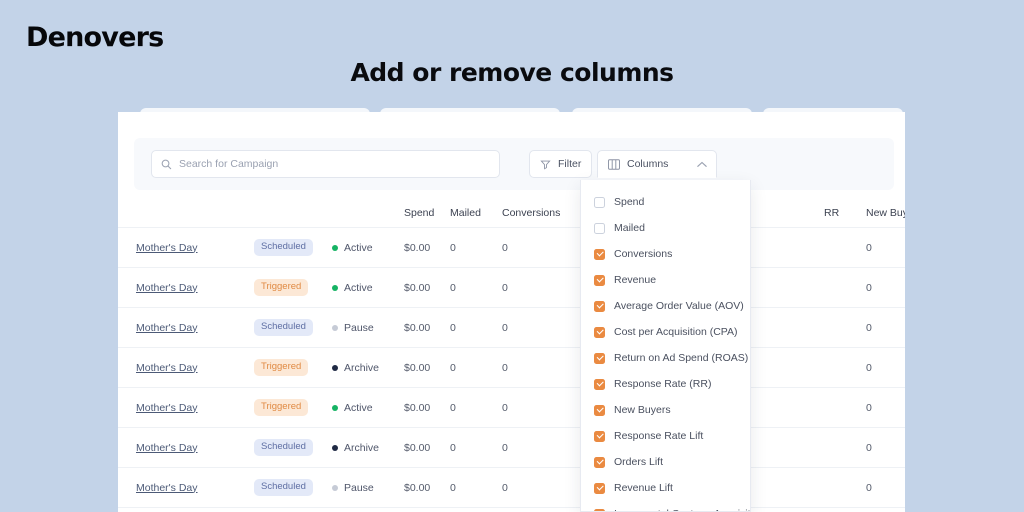 The height and width of the screenshot is (512, 1024). I want to click on filter-button: Filter, so click(561, 164).